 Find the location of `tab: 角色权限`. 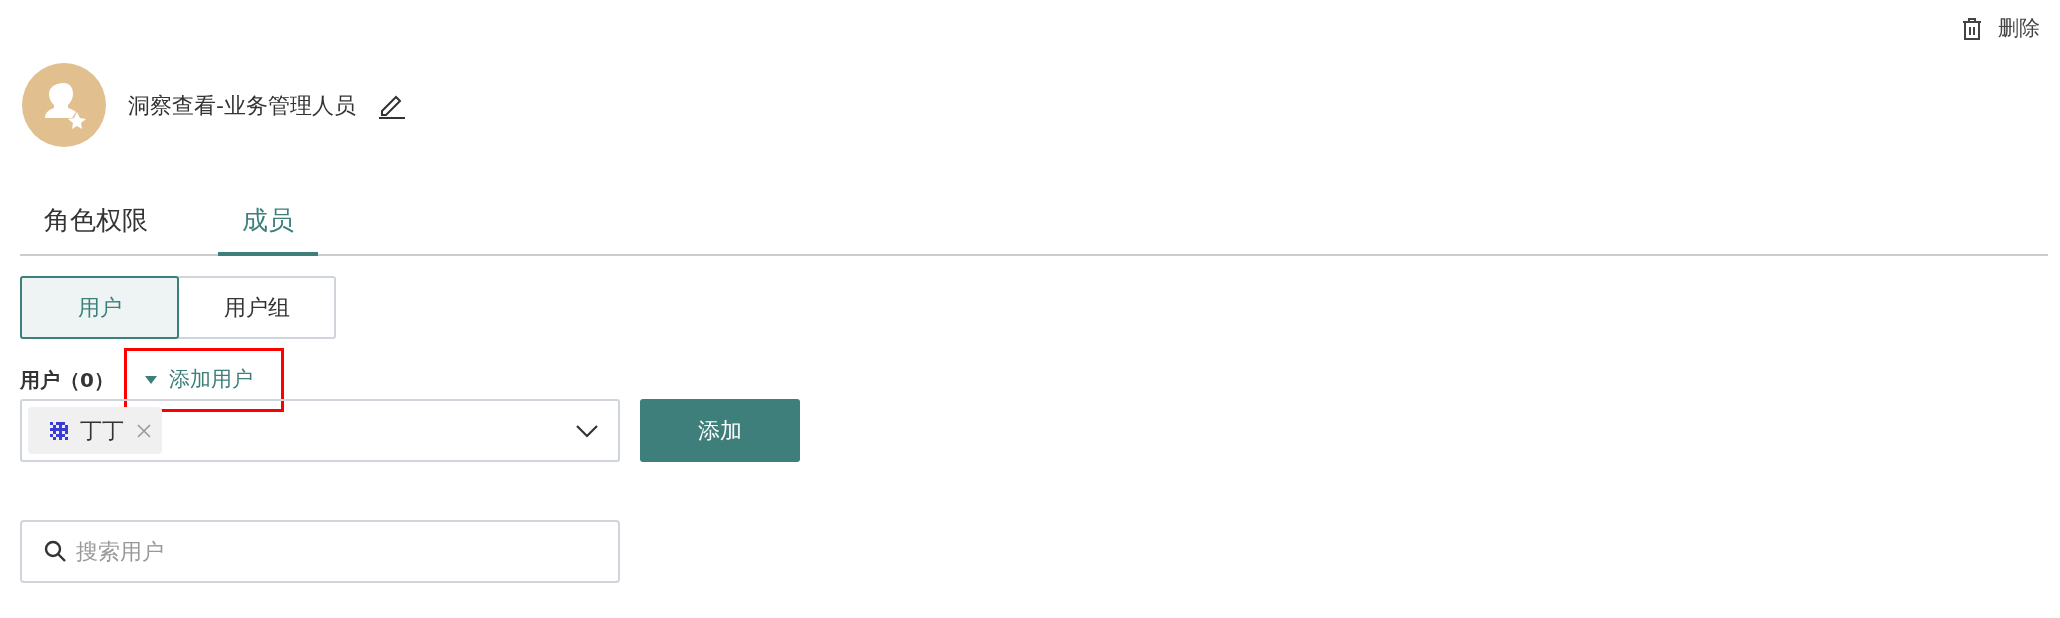

tab: 角色权限 is located at coordinates (96, 228).